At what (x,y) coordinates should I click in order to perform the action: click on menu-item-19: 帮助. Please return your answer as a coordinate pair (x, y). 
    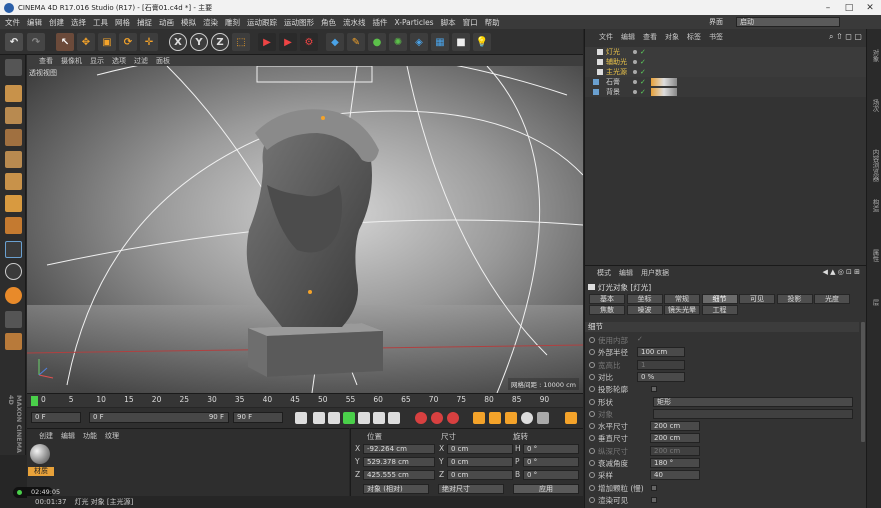
    Looking at the image, I should click on (492, 22).